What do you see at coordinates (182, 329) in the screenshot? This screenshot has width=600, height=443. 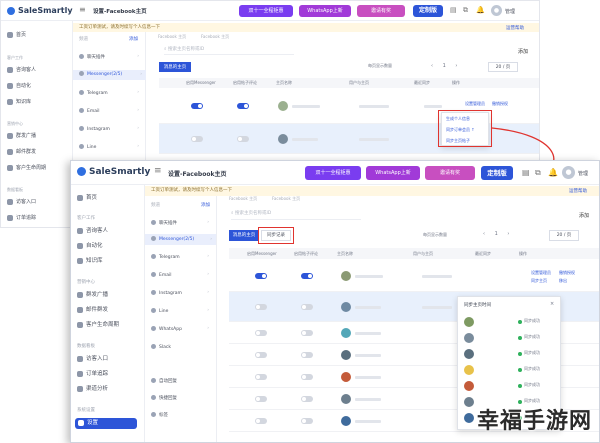 I see `channel-item-whatsapp: WhatsApp ›` at bounding box center [182, 329].